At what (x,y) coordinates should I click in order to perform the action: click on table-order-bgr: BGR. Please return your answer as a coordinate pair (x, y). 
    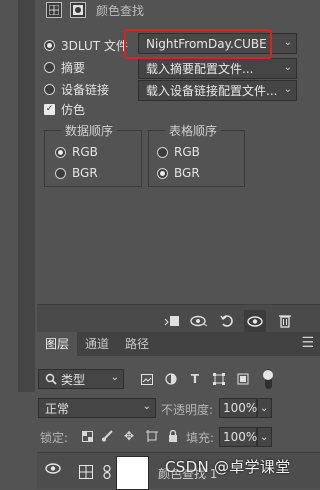
    Looking at the image, I should click on (178, 173).